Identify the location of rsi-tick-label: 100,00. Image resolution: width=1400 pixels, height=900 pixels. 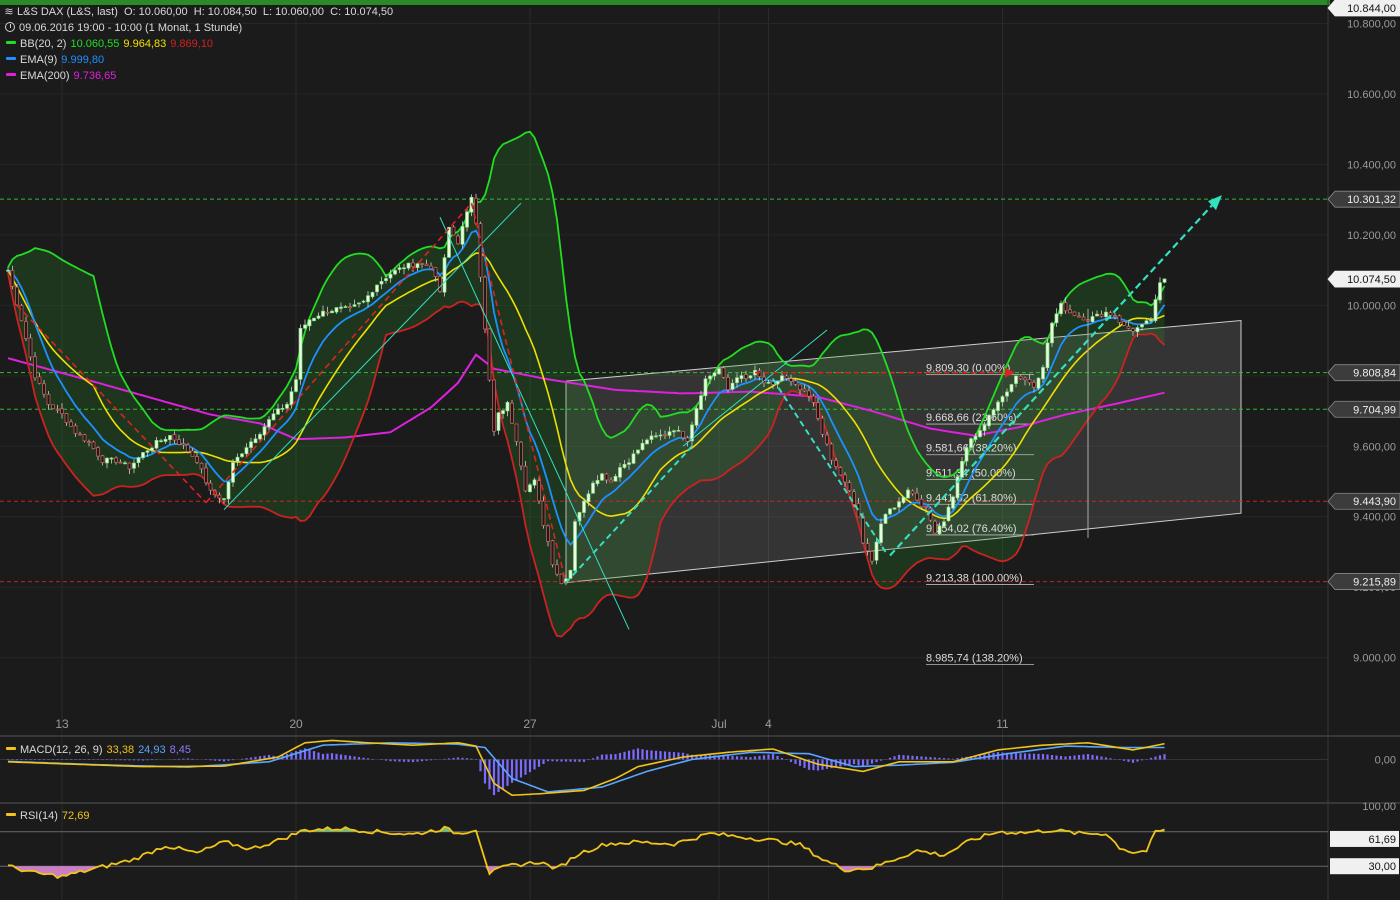
(1379, 807).